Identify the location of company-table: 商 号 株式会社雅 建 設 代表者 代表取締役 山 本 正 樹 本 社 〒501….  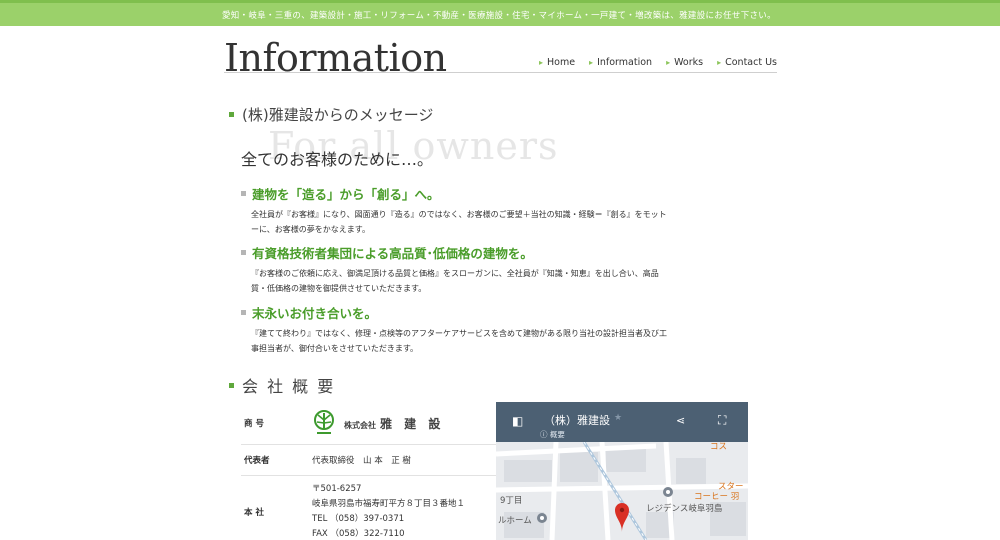
(368, 471).